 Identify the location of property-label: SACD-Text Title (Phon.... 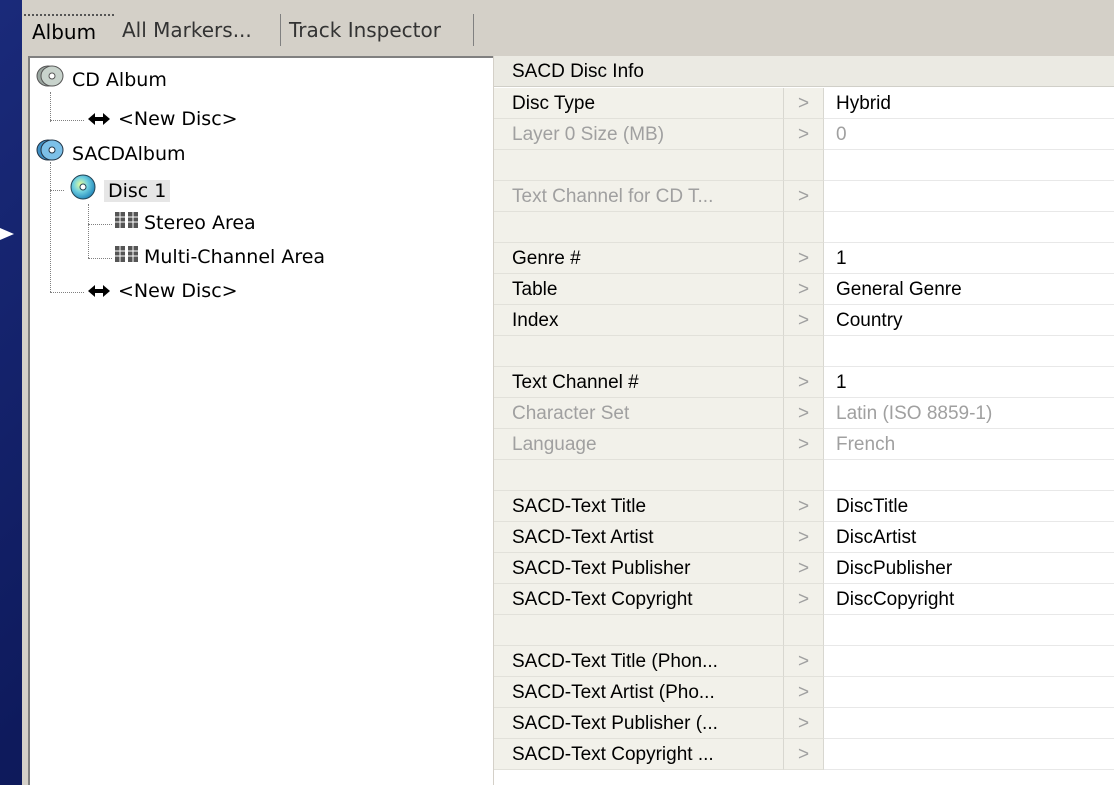
(639, 661).